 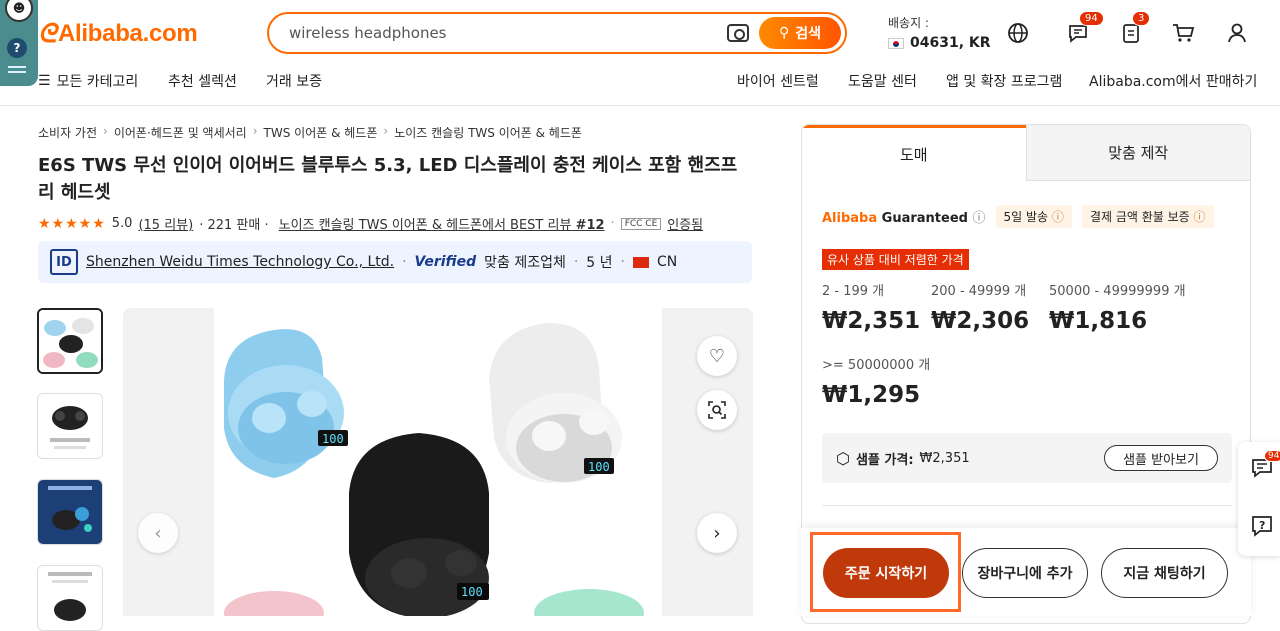 What do you see at coordinates (853, 291) in the screenshot?
I see `tier-quantity: 2 - 199 개` at bounding box center [853, 291].